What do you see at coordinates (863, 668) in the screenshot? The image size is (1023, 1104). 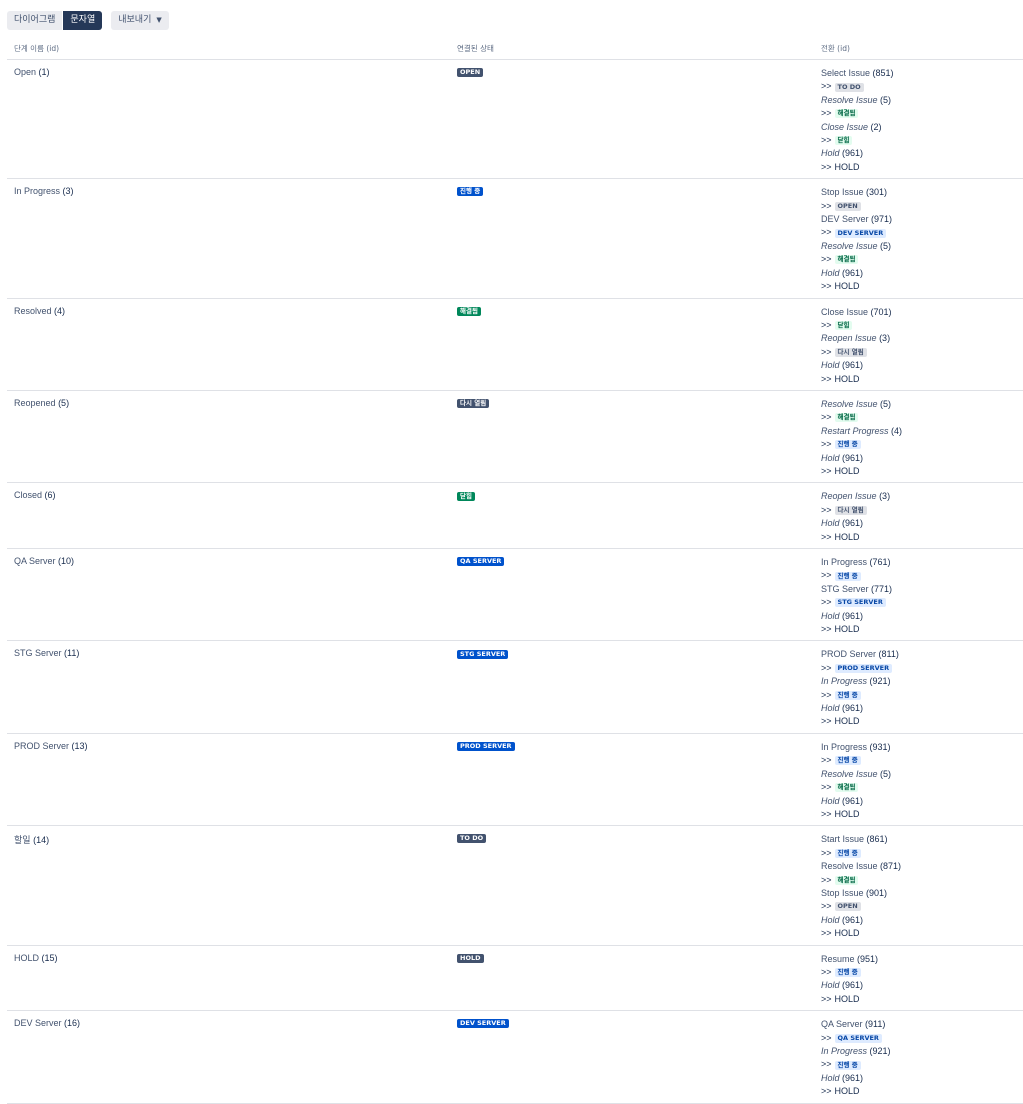 I see `target-status-lozenge: PROD SERVER` at bounding box center [863, 668].